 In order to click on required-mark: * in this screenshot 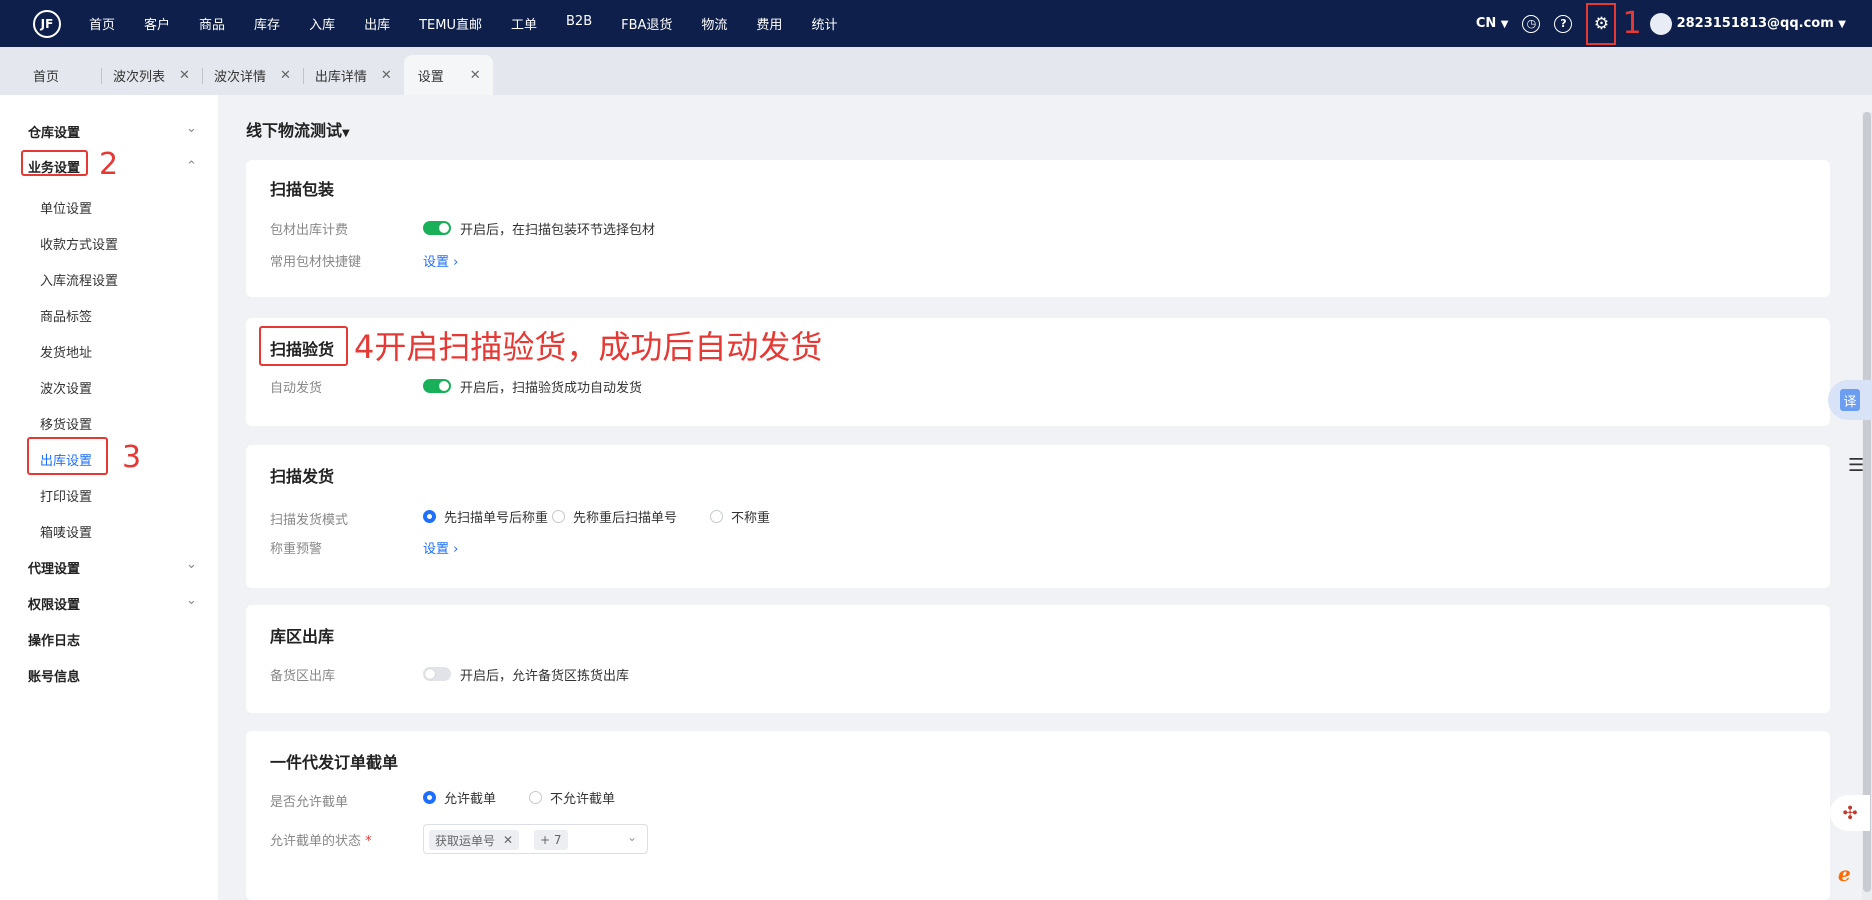, I will do `click(368, 841)`.